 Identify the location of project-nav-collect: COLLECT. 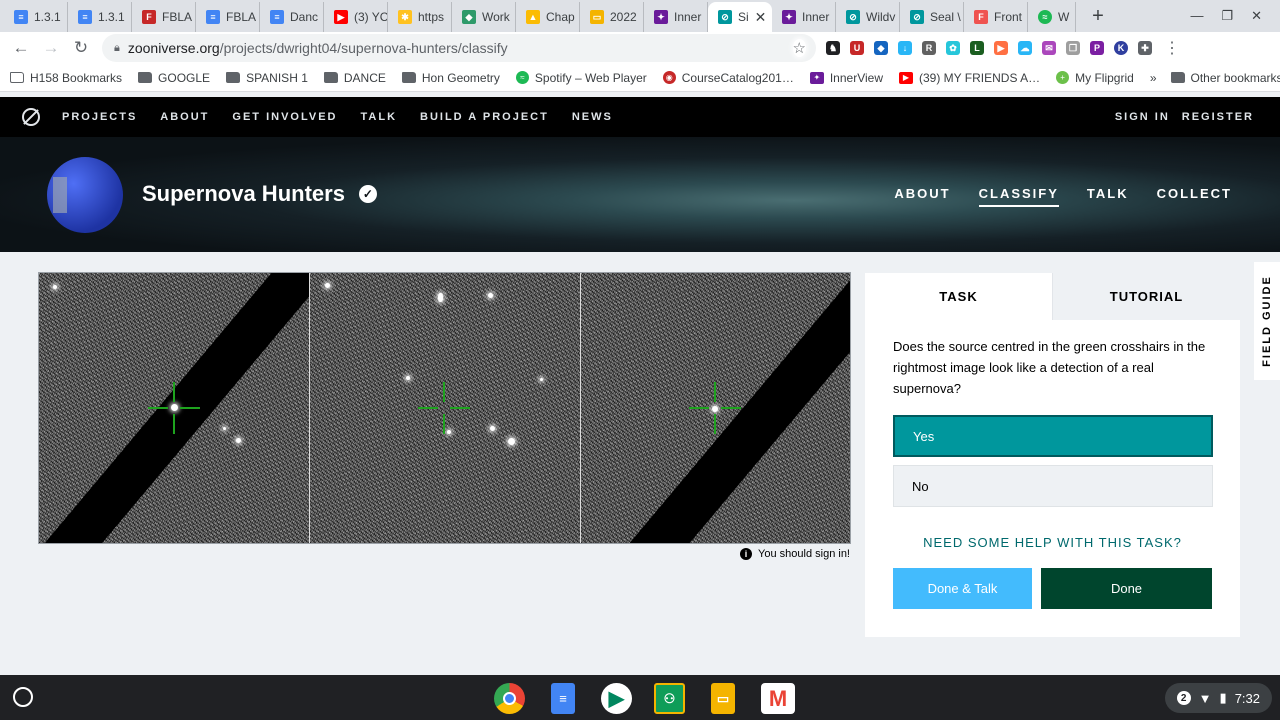
(1194, 196).